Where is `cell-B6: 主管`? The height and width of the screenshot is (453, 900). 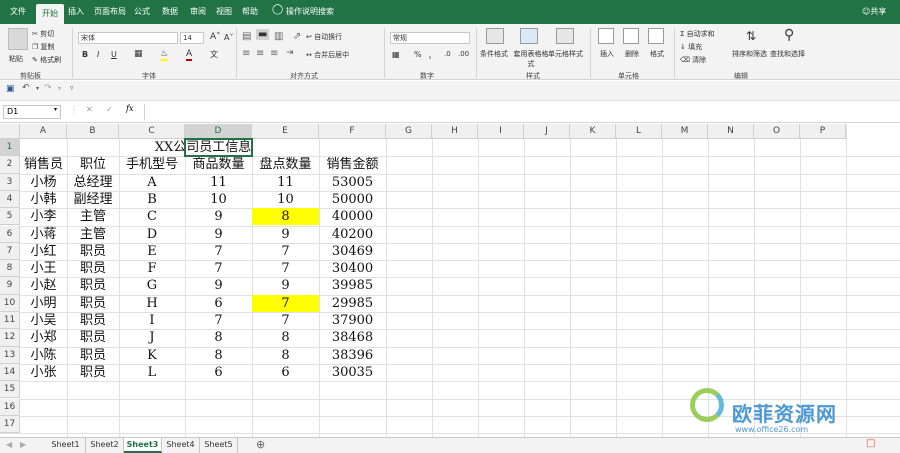 cell-B6: 主管 is located at coordinates (93, 234).